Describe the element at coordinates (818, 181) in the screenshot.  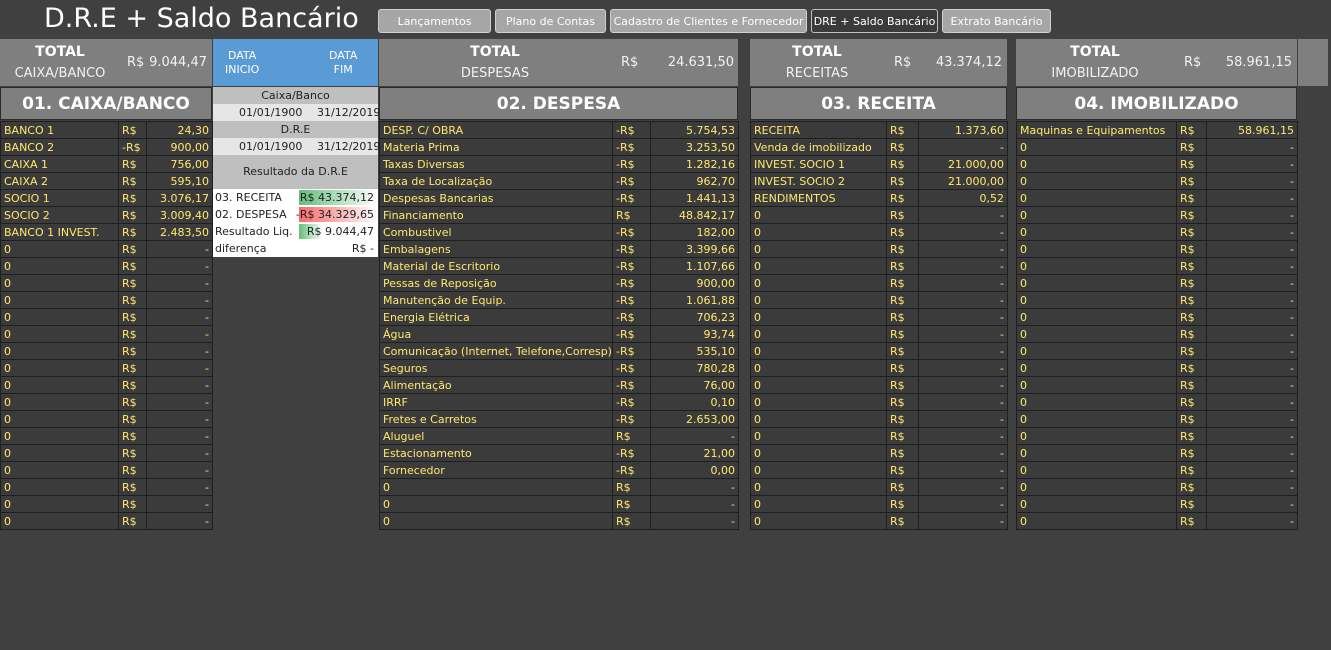
I see `receita-cell-label: INVEST. SOCIO 2` at that location.